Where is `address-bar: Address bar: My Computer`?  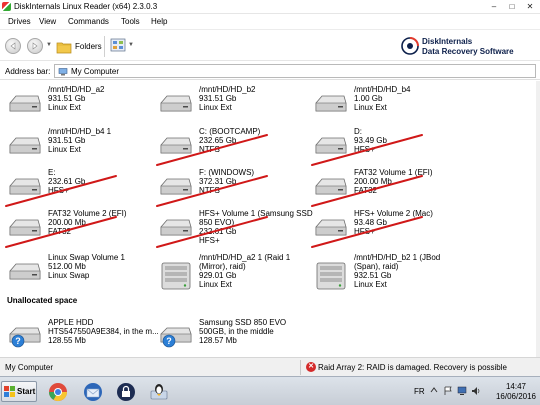 address-bar: Address bar: My Computer is located at coordinates (270, 71).